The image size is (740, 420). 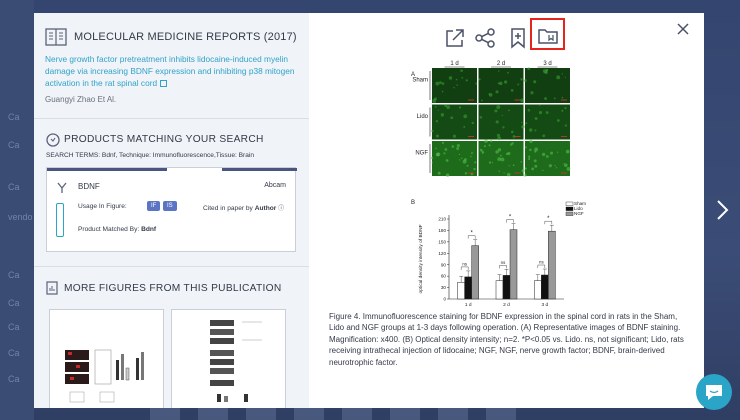 What do you see at coordinates (518, 38) in the screenshot?
I see `bookmark-add-icon` at bounding box center [518, 38].